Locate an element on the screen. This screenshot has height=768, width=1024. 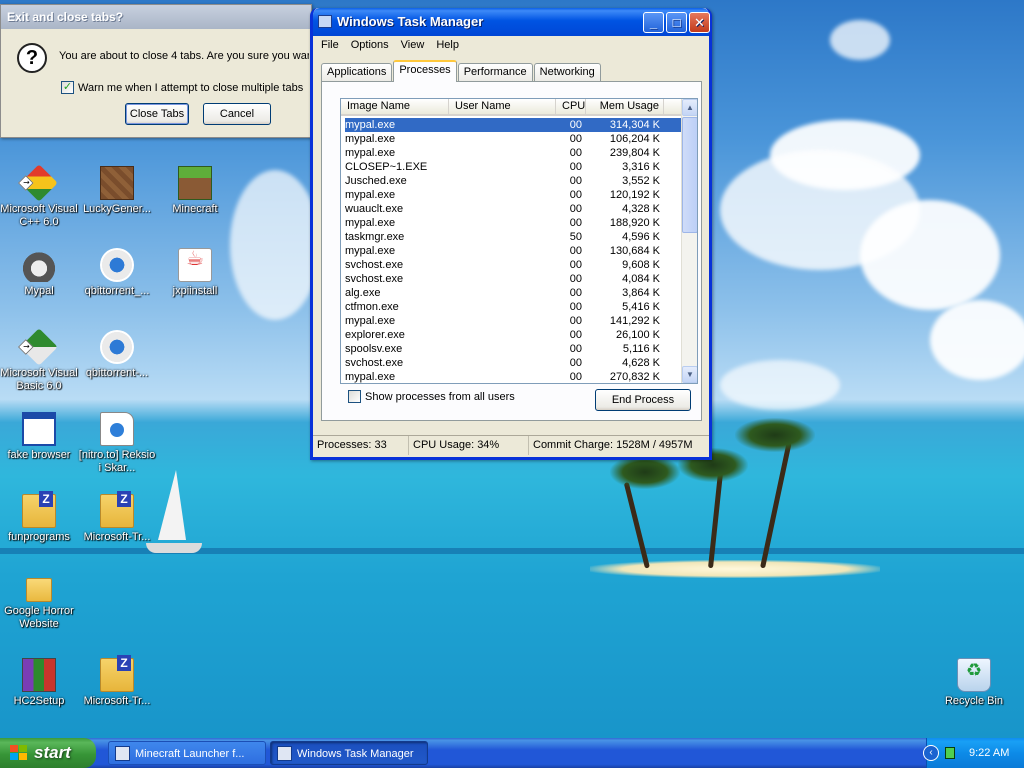
table-row: svchost.exe 00 4,628 K is located at coordinates (513, 363).